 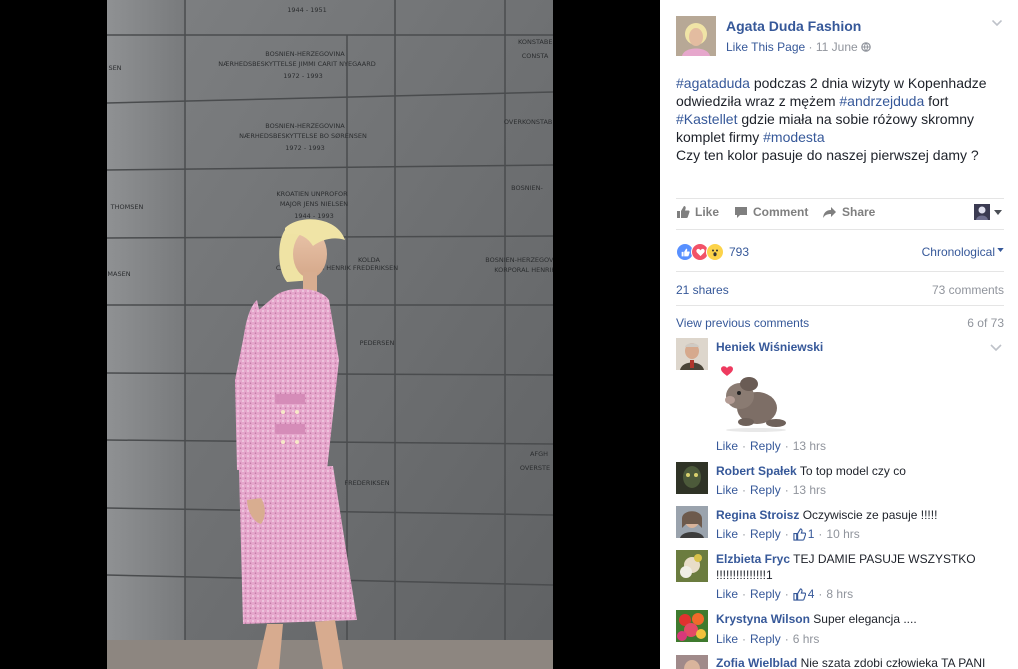 What do you see at coordinates (842, 534) in the screenshot?
I see `comment-time: 10 hrs` at bounding box center [842, 534].